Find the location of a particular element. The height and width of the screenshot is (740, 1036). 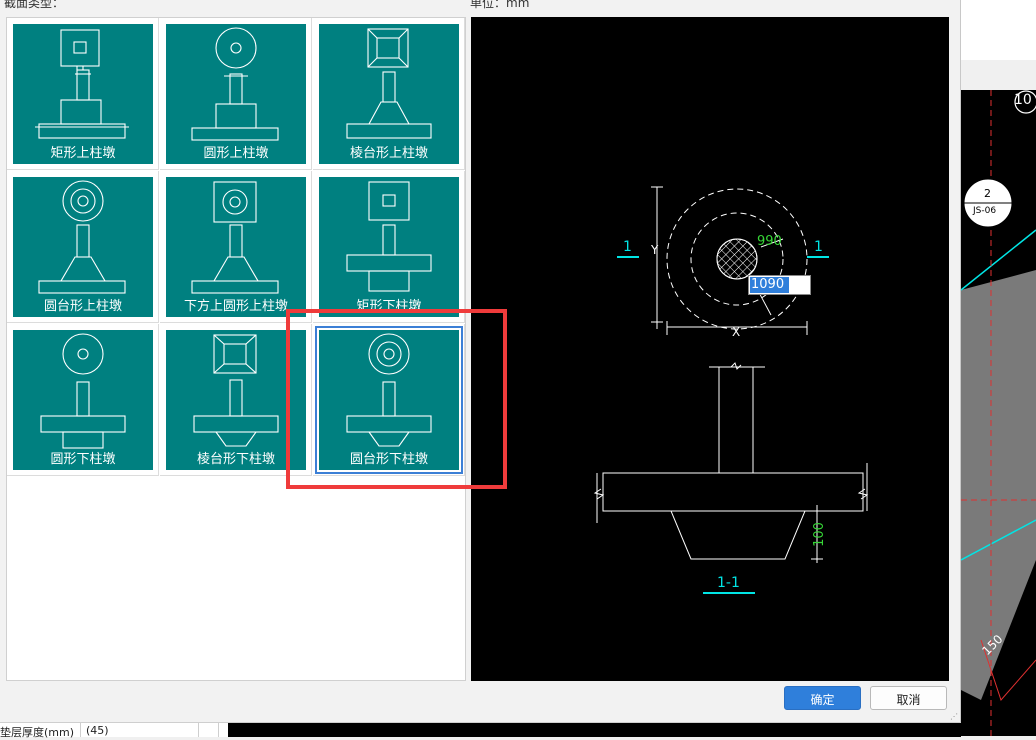

section-mark-left: 1 is located at coordinates (627, 247).